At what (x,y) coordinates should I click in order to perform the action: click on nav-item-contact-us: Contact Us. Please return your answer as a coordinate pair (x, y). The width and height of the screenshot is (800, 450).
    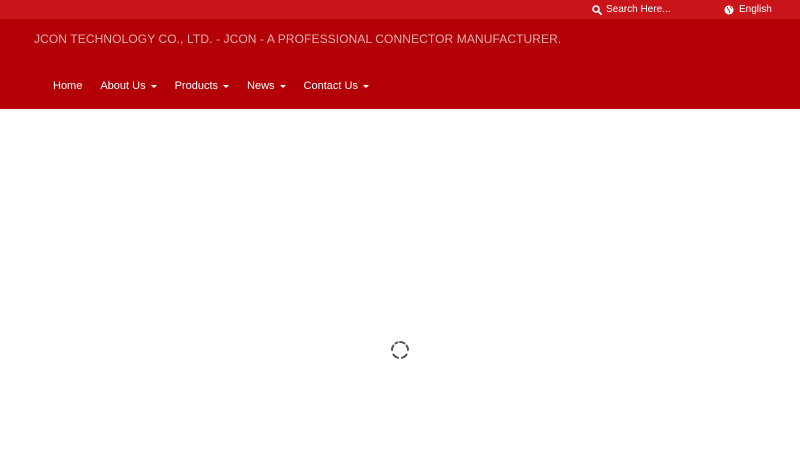
    Looking at the image, I should click on (336, 86).